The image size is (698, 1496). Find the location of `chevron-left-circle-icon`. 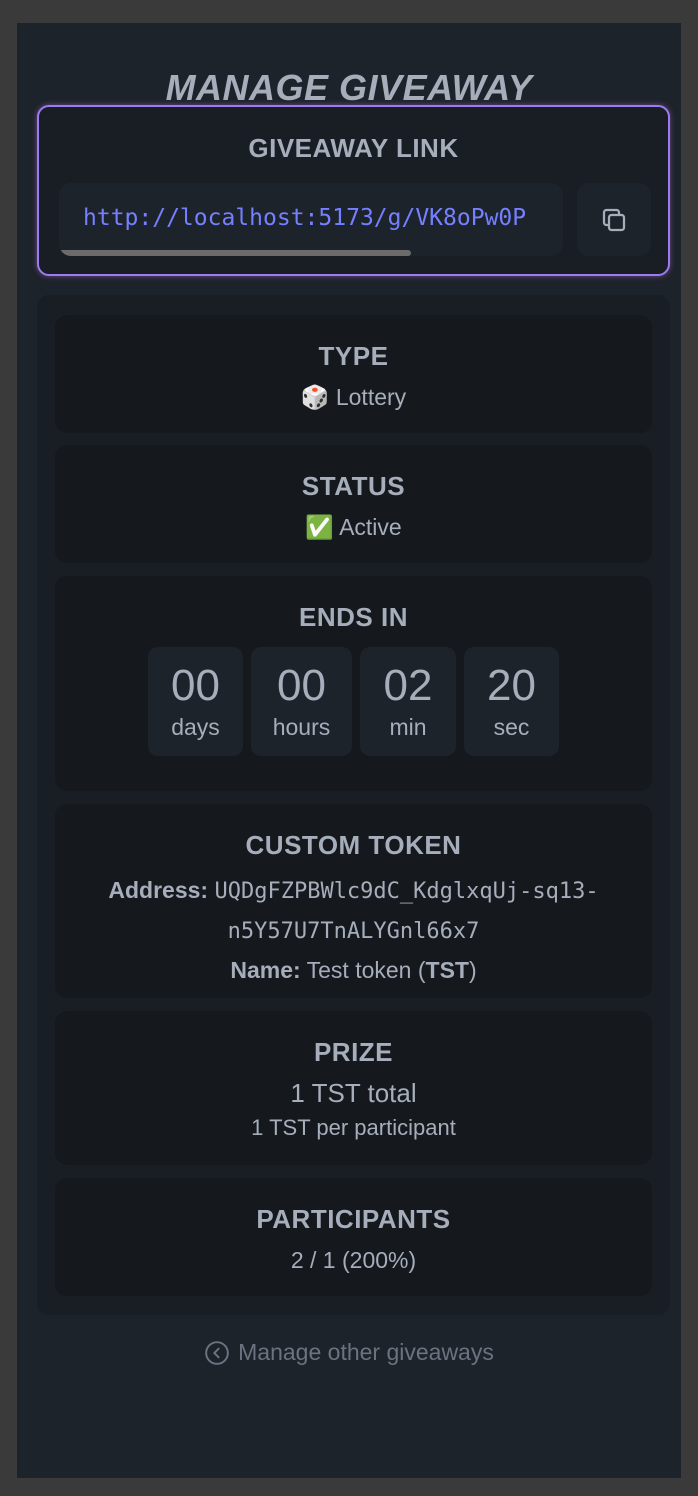

chevron-left-circle-icon is located at coordinates (217, 1352).